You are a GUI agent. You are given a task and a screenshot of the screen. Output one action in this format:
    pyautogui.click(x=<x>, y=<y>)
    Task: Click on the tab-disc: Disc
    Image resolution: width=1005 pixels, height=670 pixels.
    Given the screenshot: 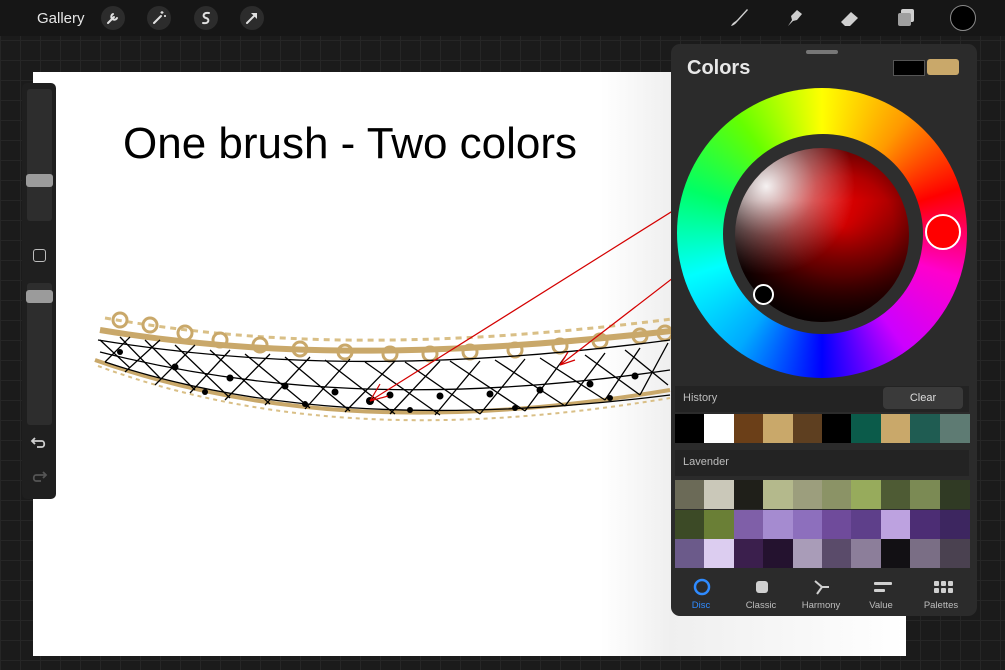 What is the action you would take?
    pyautogui.click(x=701, y=592)
    